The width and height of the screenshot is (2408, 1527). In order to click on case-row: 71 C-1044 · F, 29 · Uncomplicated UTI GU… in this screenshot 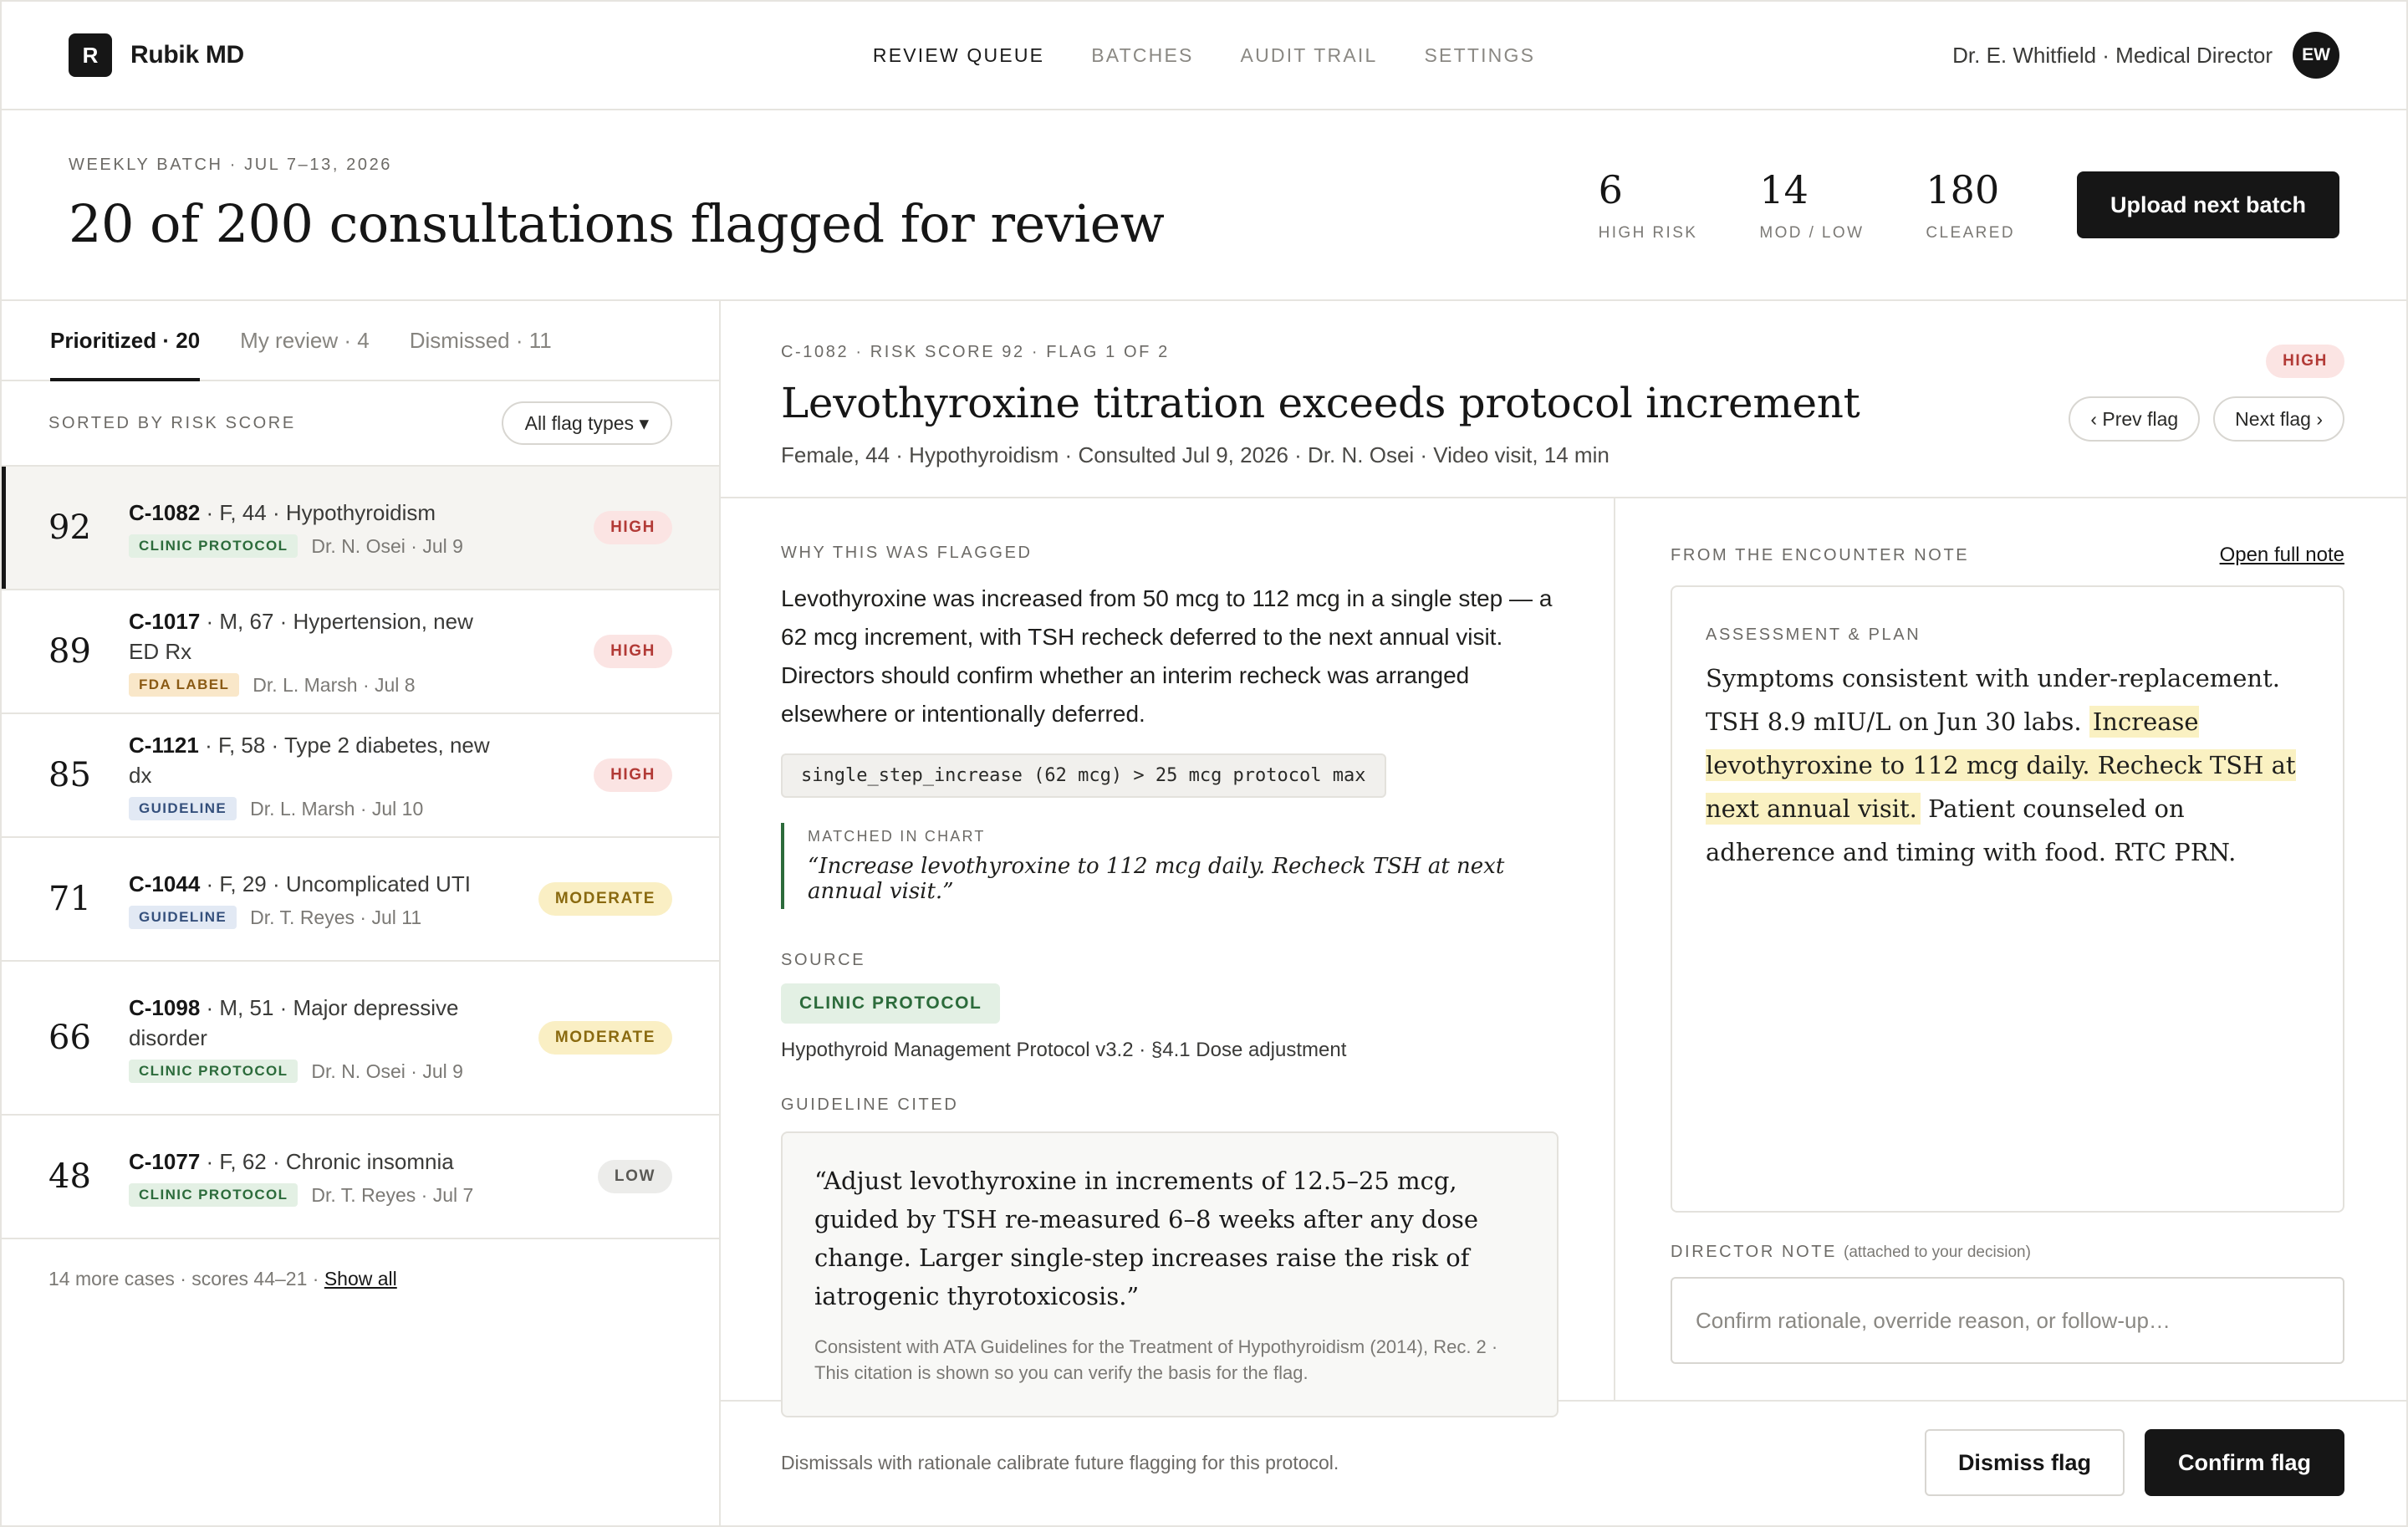, I will do `click(360, 900)`.